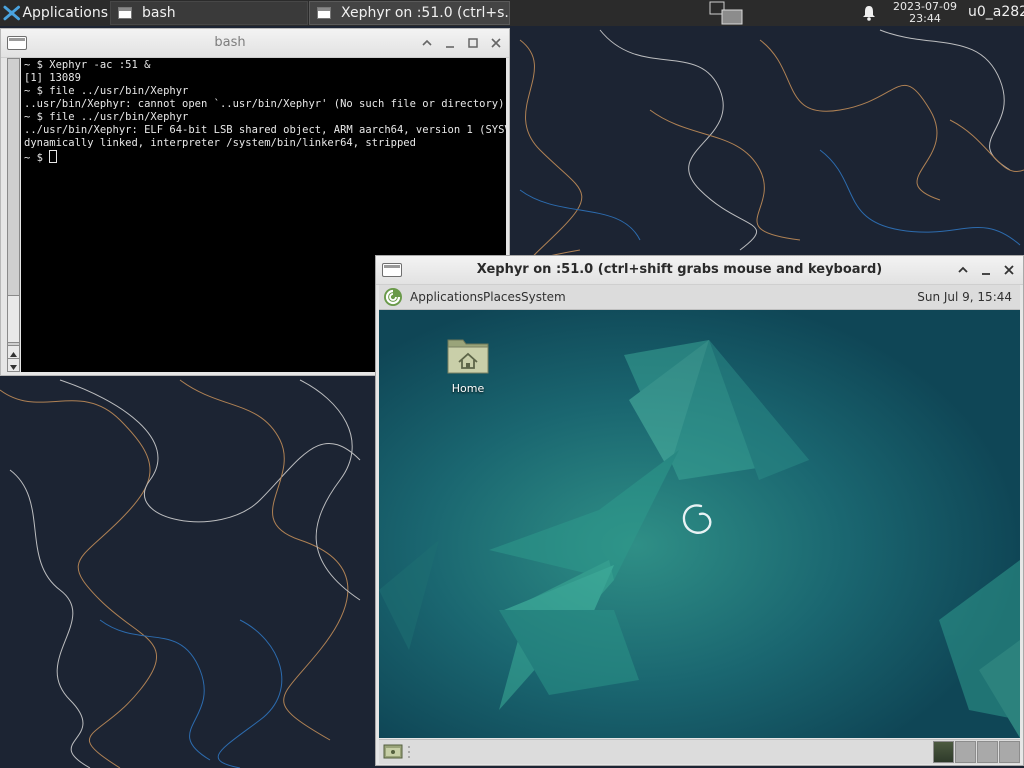 The image size is (1024, 768). What do you see at coordinates (925, 18) in the screenshot?
I see `clock-time: 23:44` at bounding box center [925, 18].